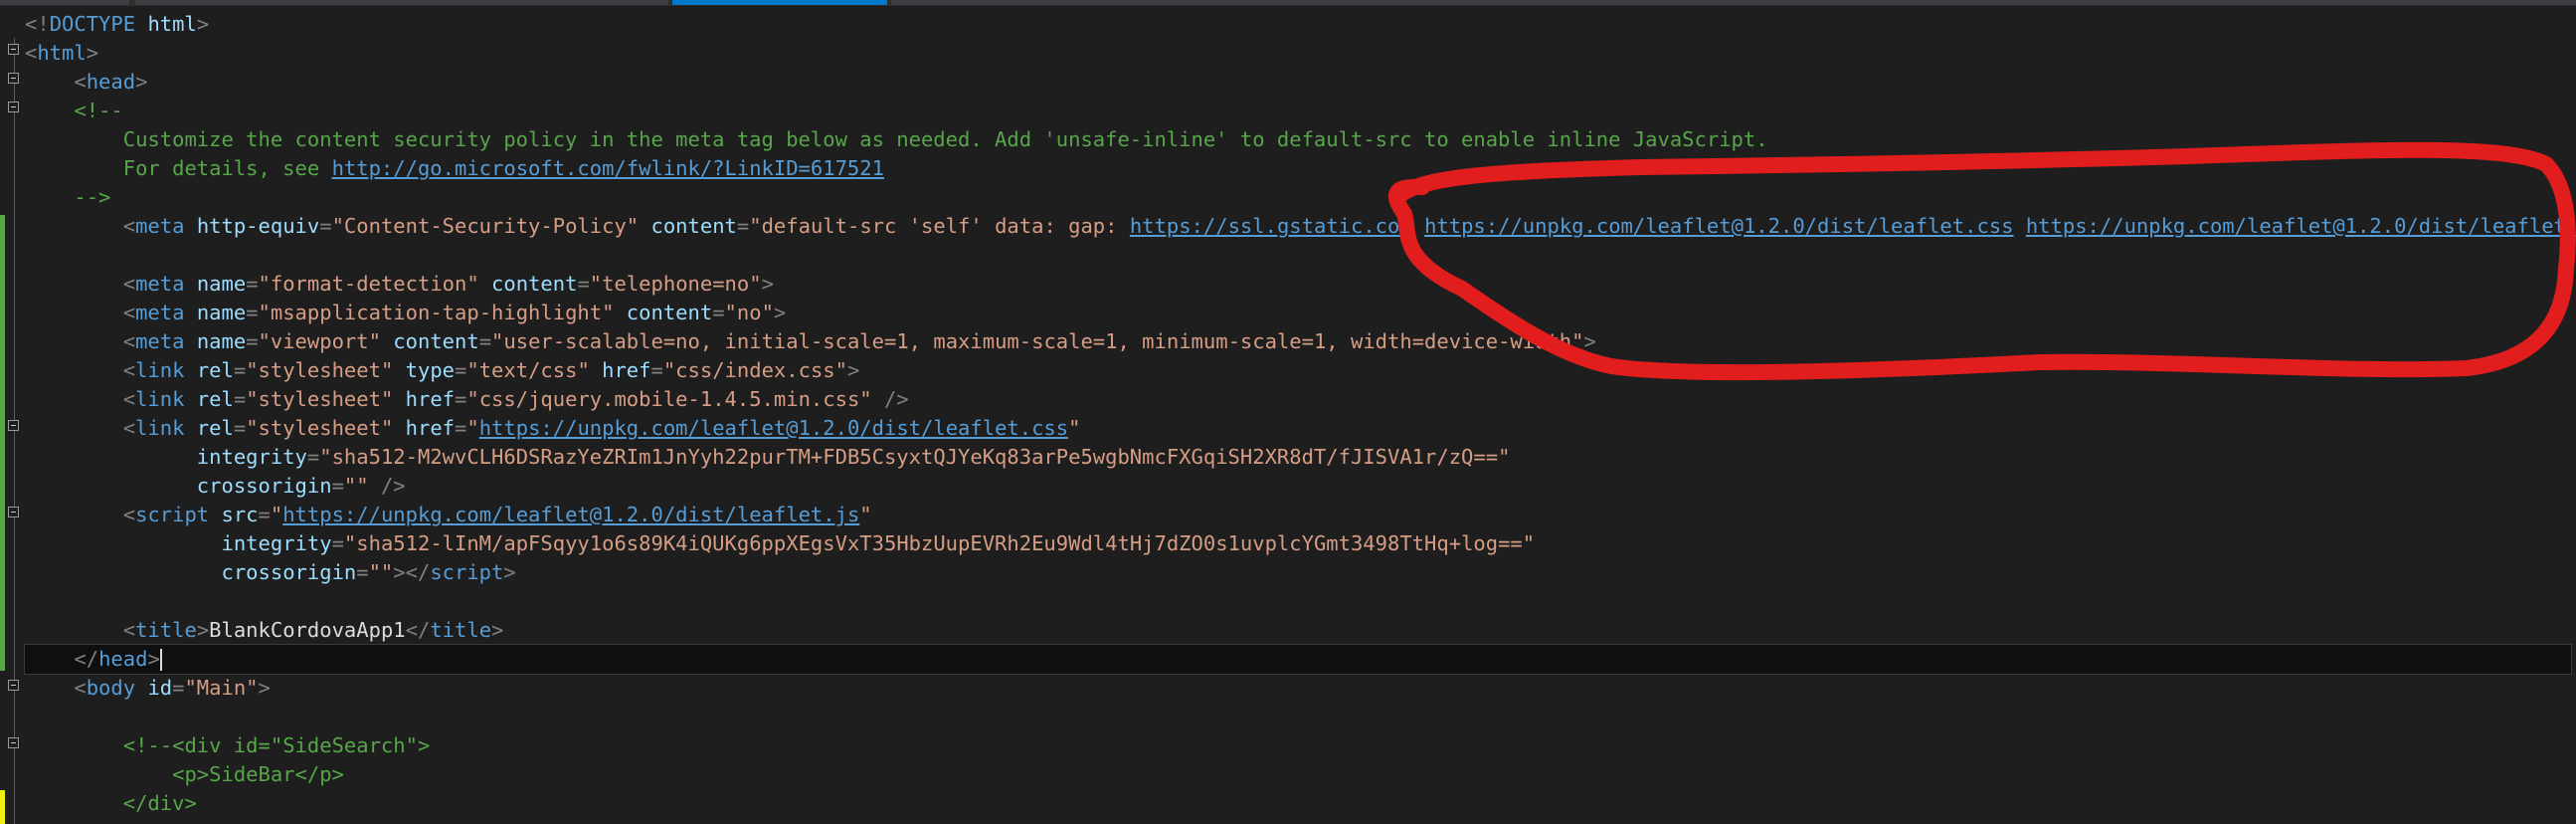 The width and height of the screenshot is (2576, 824). Describe the element at coordinates (461, 630) in the screenshot. I see `tag-token: title` at that location.